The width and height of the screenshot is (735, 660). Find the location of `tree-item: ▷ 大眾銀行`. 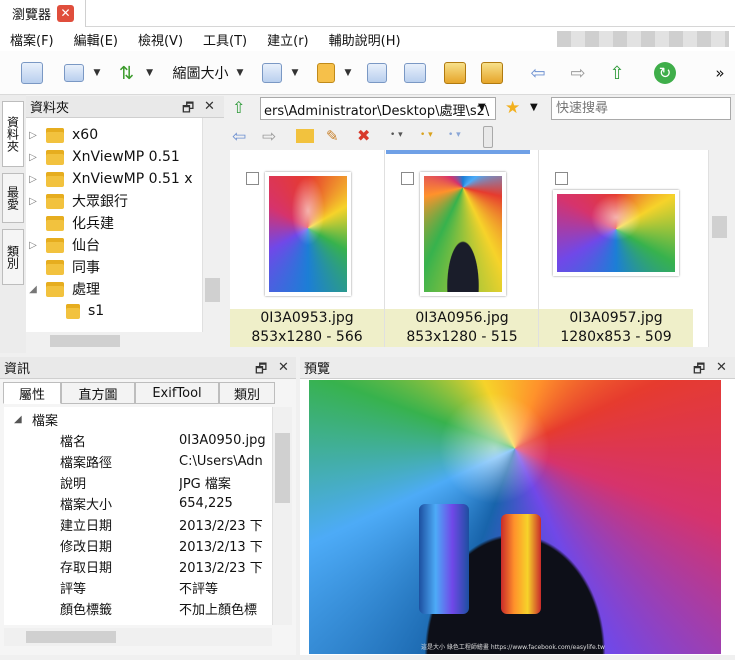

tree-item: ▷ 大眾銀行 is located at coordinates (77, 201).